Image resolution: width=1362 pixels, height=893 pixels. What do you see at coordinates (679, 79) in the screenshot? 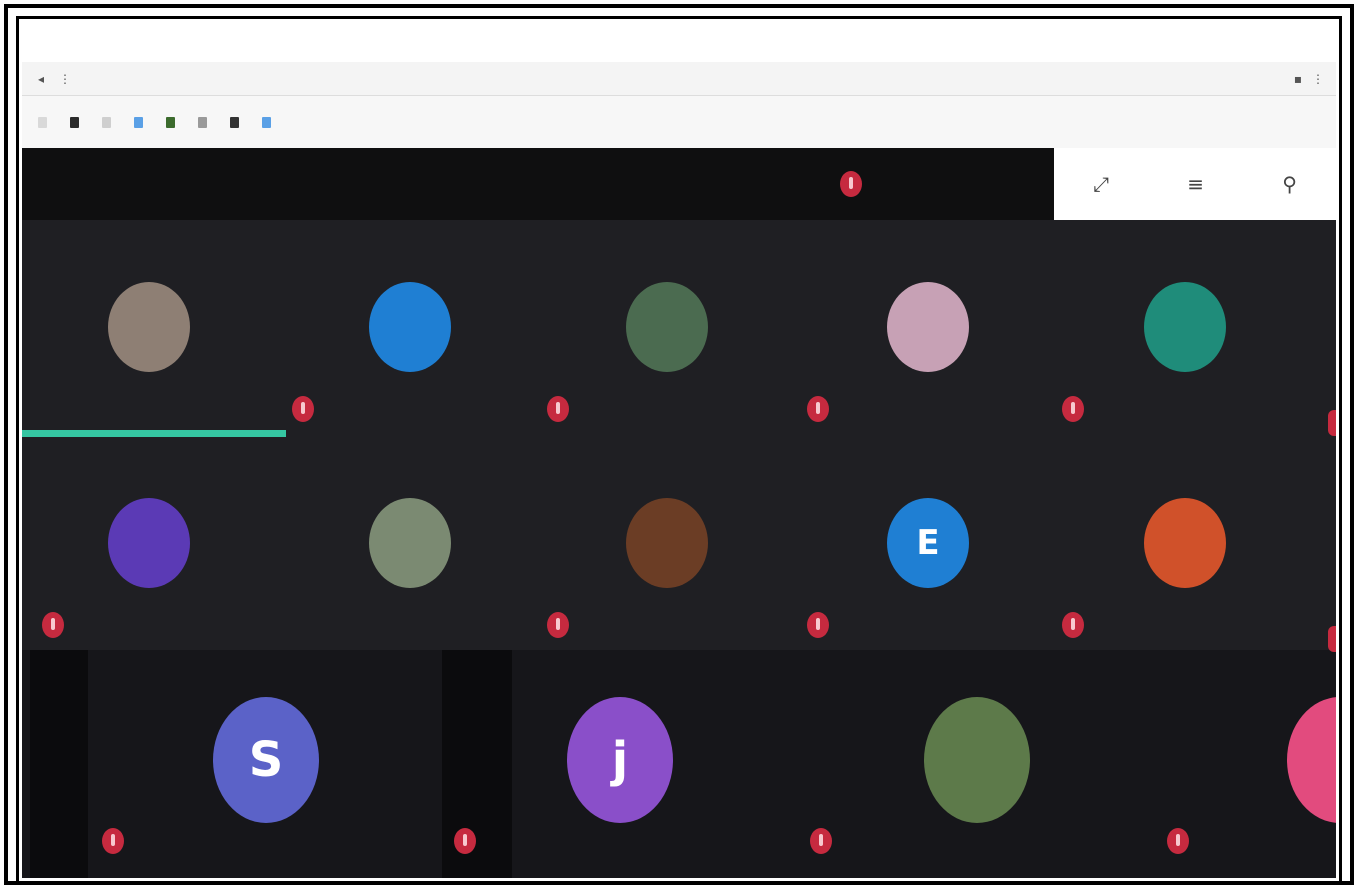
I see `address-bar: ◂ ⋮ ▪ ⋮` at bounding box center [679, 79].